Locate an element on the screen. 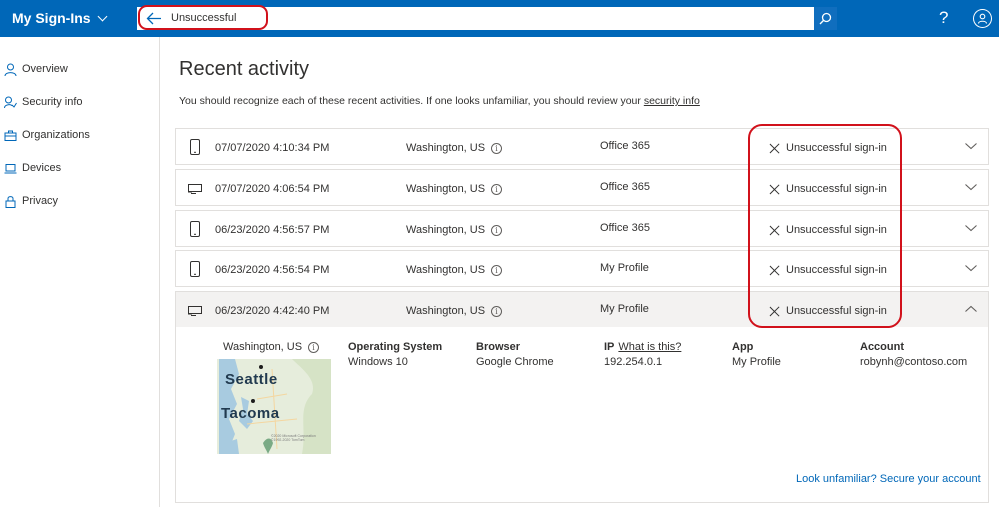  status-highlight-annotation is located at coordinates (825, 226).